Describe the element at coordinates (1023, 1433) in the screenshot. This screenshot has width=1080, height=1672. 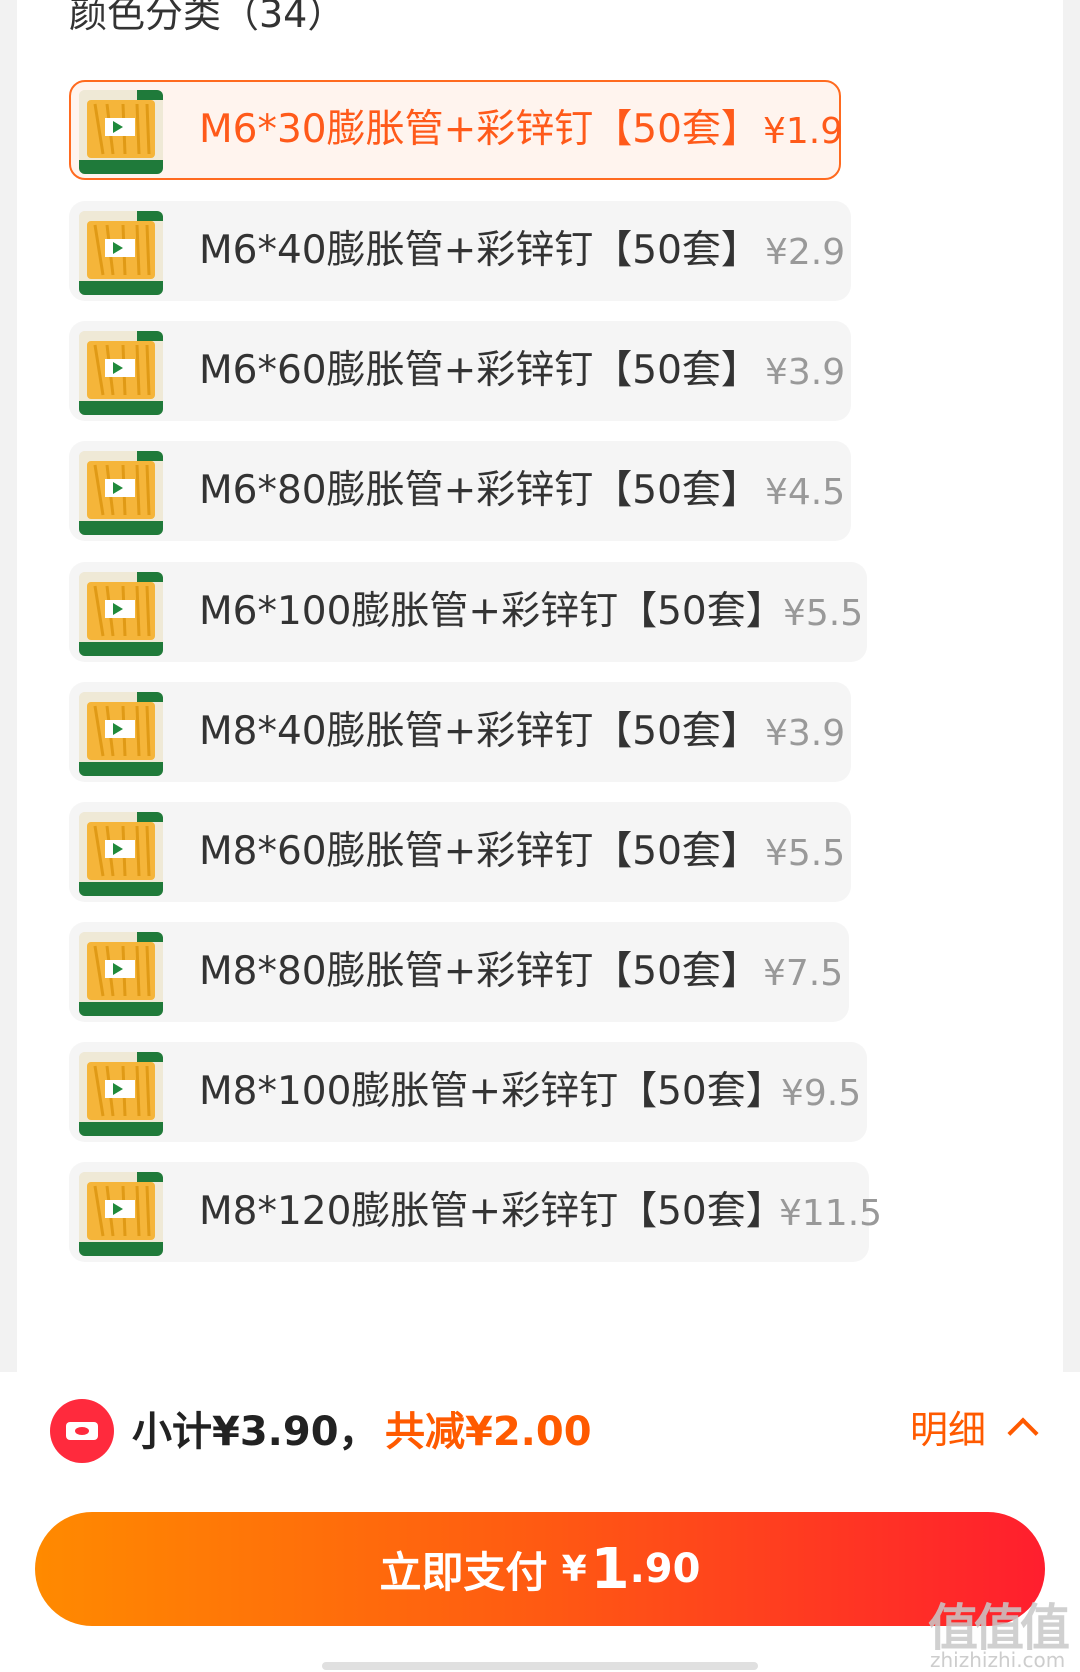
I see `chevron-up-icon` at that location.